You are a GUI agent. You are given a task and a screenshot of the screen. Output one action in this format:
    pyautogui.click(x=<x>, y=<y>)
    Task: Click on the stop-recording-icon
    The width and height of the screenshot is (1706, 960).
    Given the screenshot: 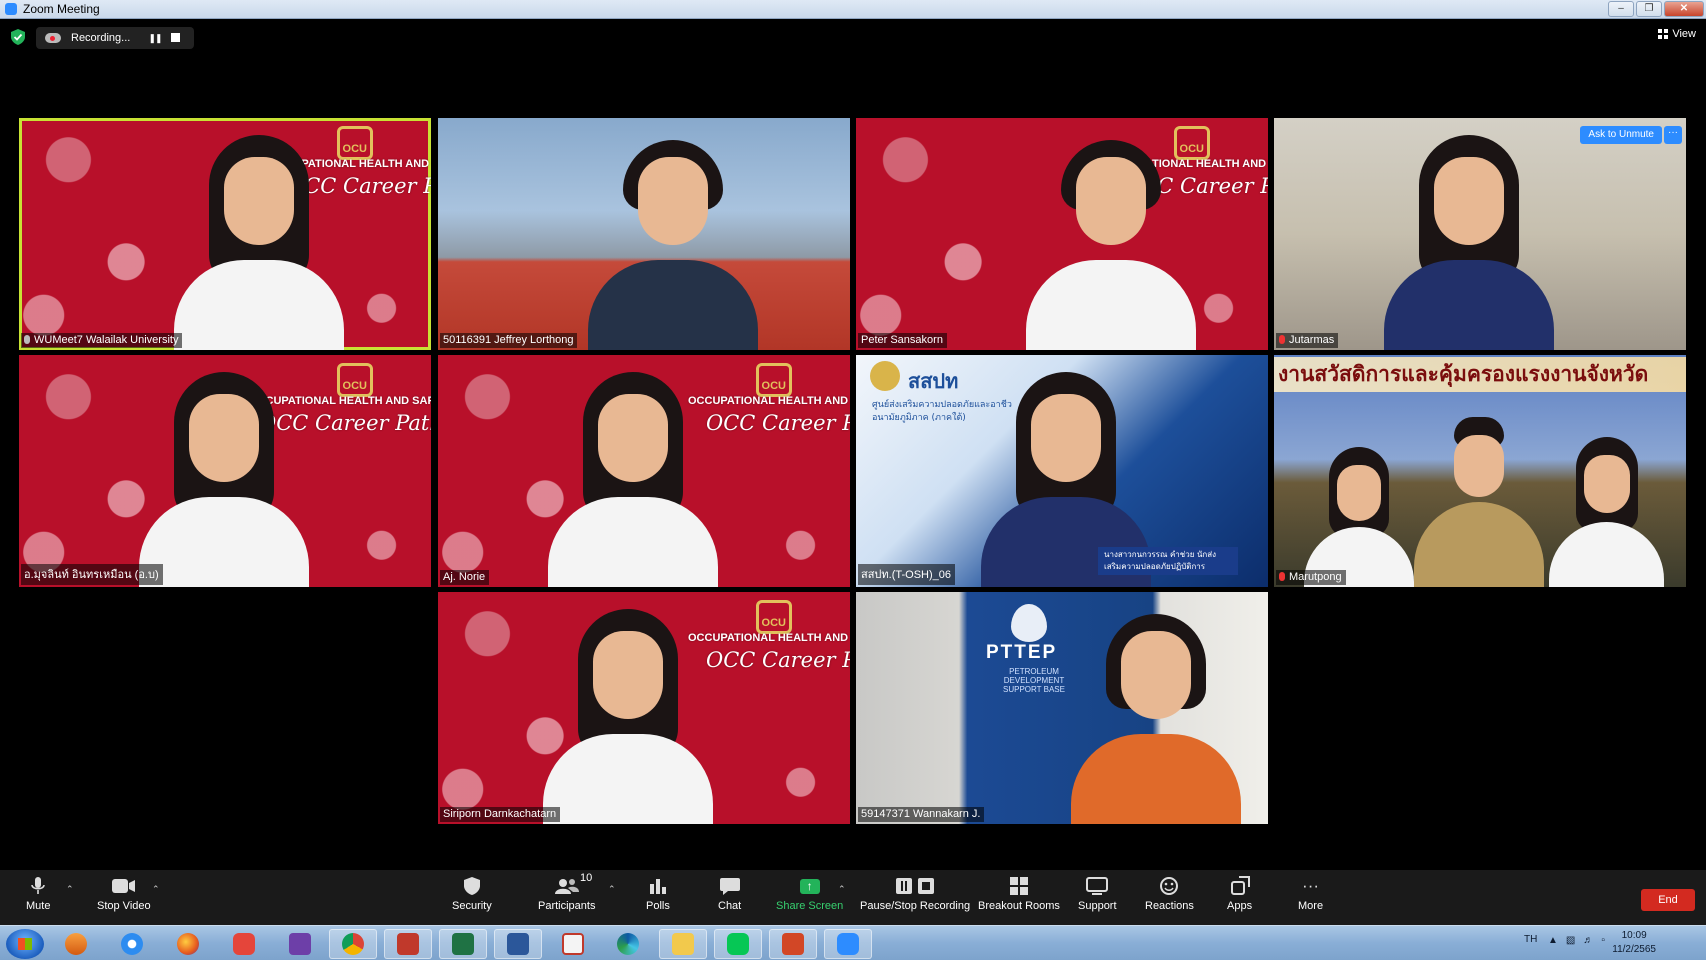 What is the action you would take?
    pyautogui.click(x=175, y=37)
    